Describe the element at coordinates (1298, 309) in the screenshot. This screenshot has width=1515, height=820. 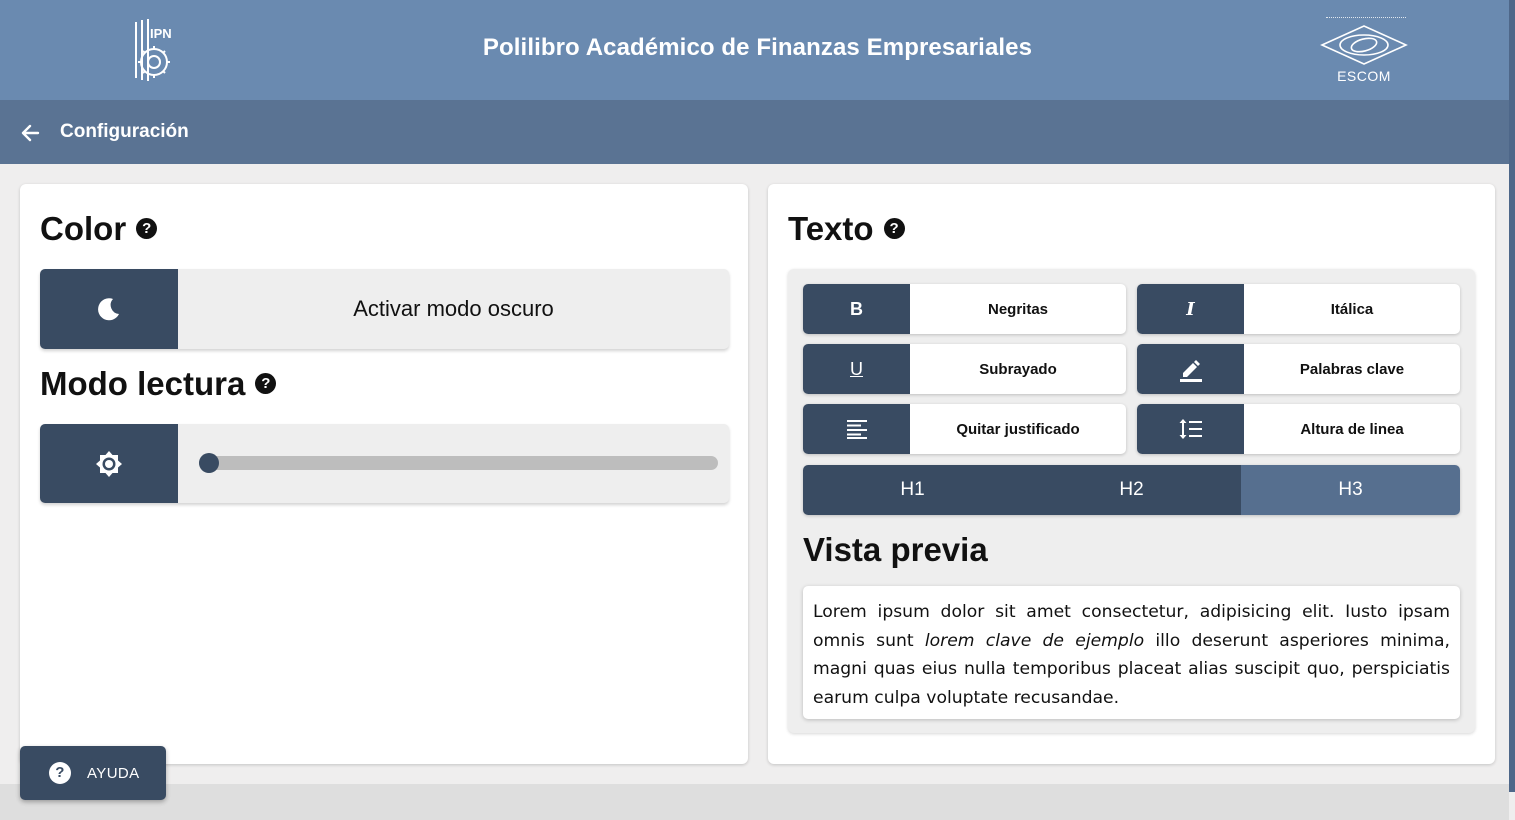
I see `italic-button: I Itálica` at that location.